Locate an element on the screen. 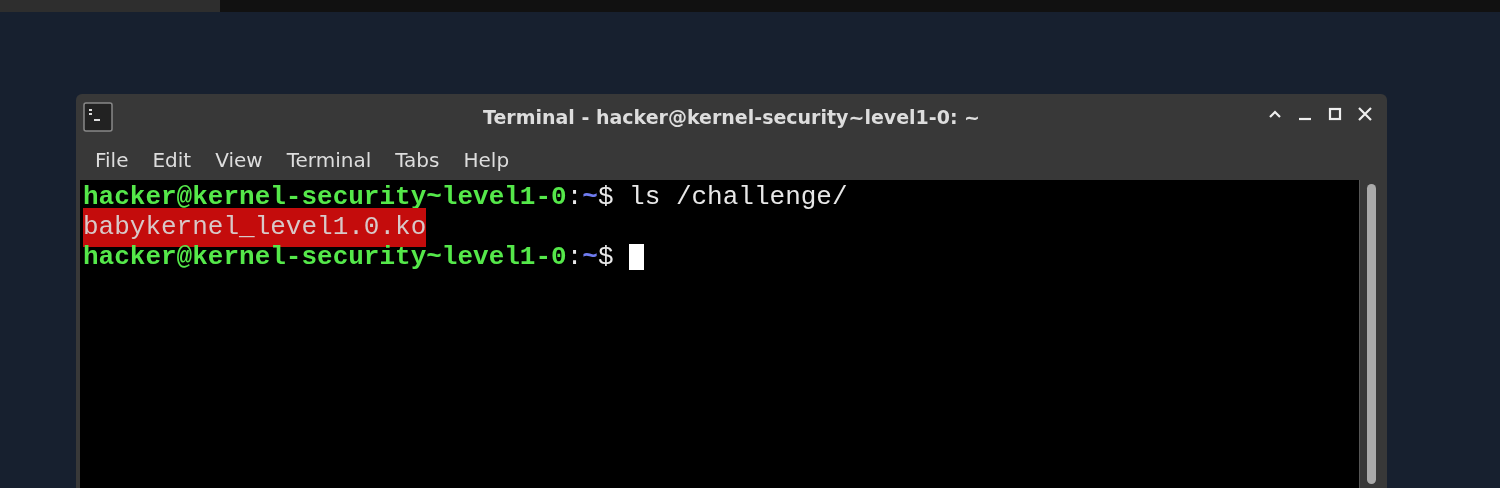  menu-item: Tabs is located at coordinates (417, 160).